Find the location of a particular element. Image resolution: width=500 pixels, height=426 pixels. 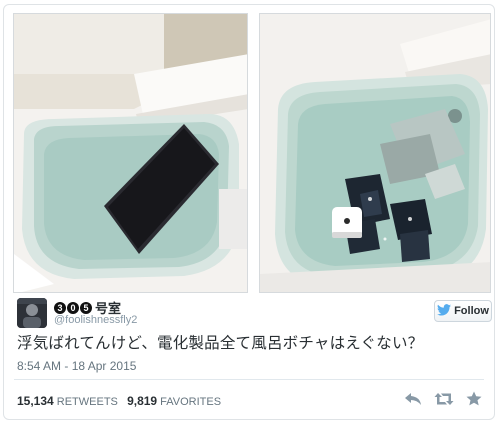

follow-label: Follow is located at coordinates (471, 311).